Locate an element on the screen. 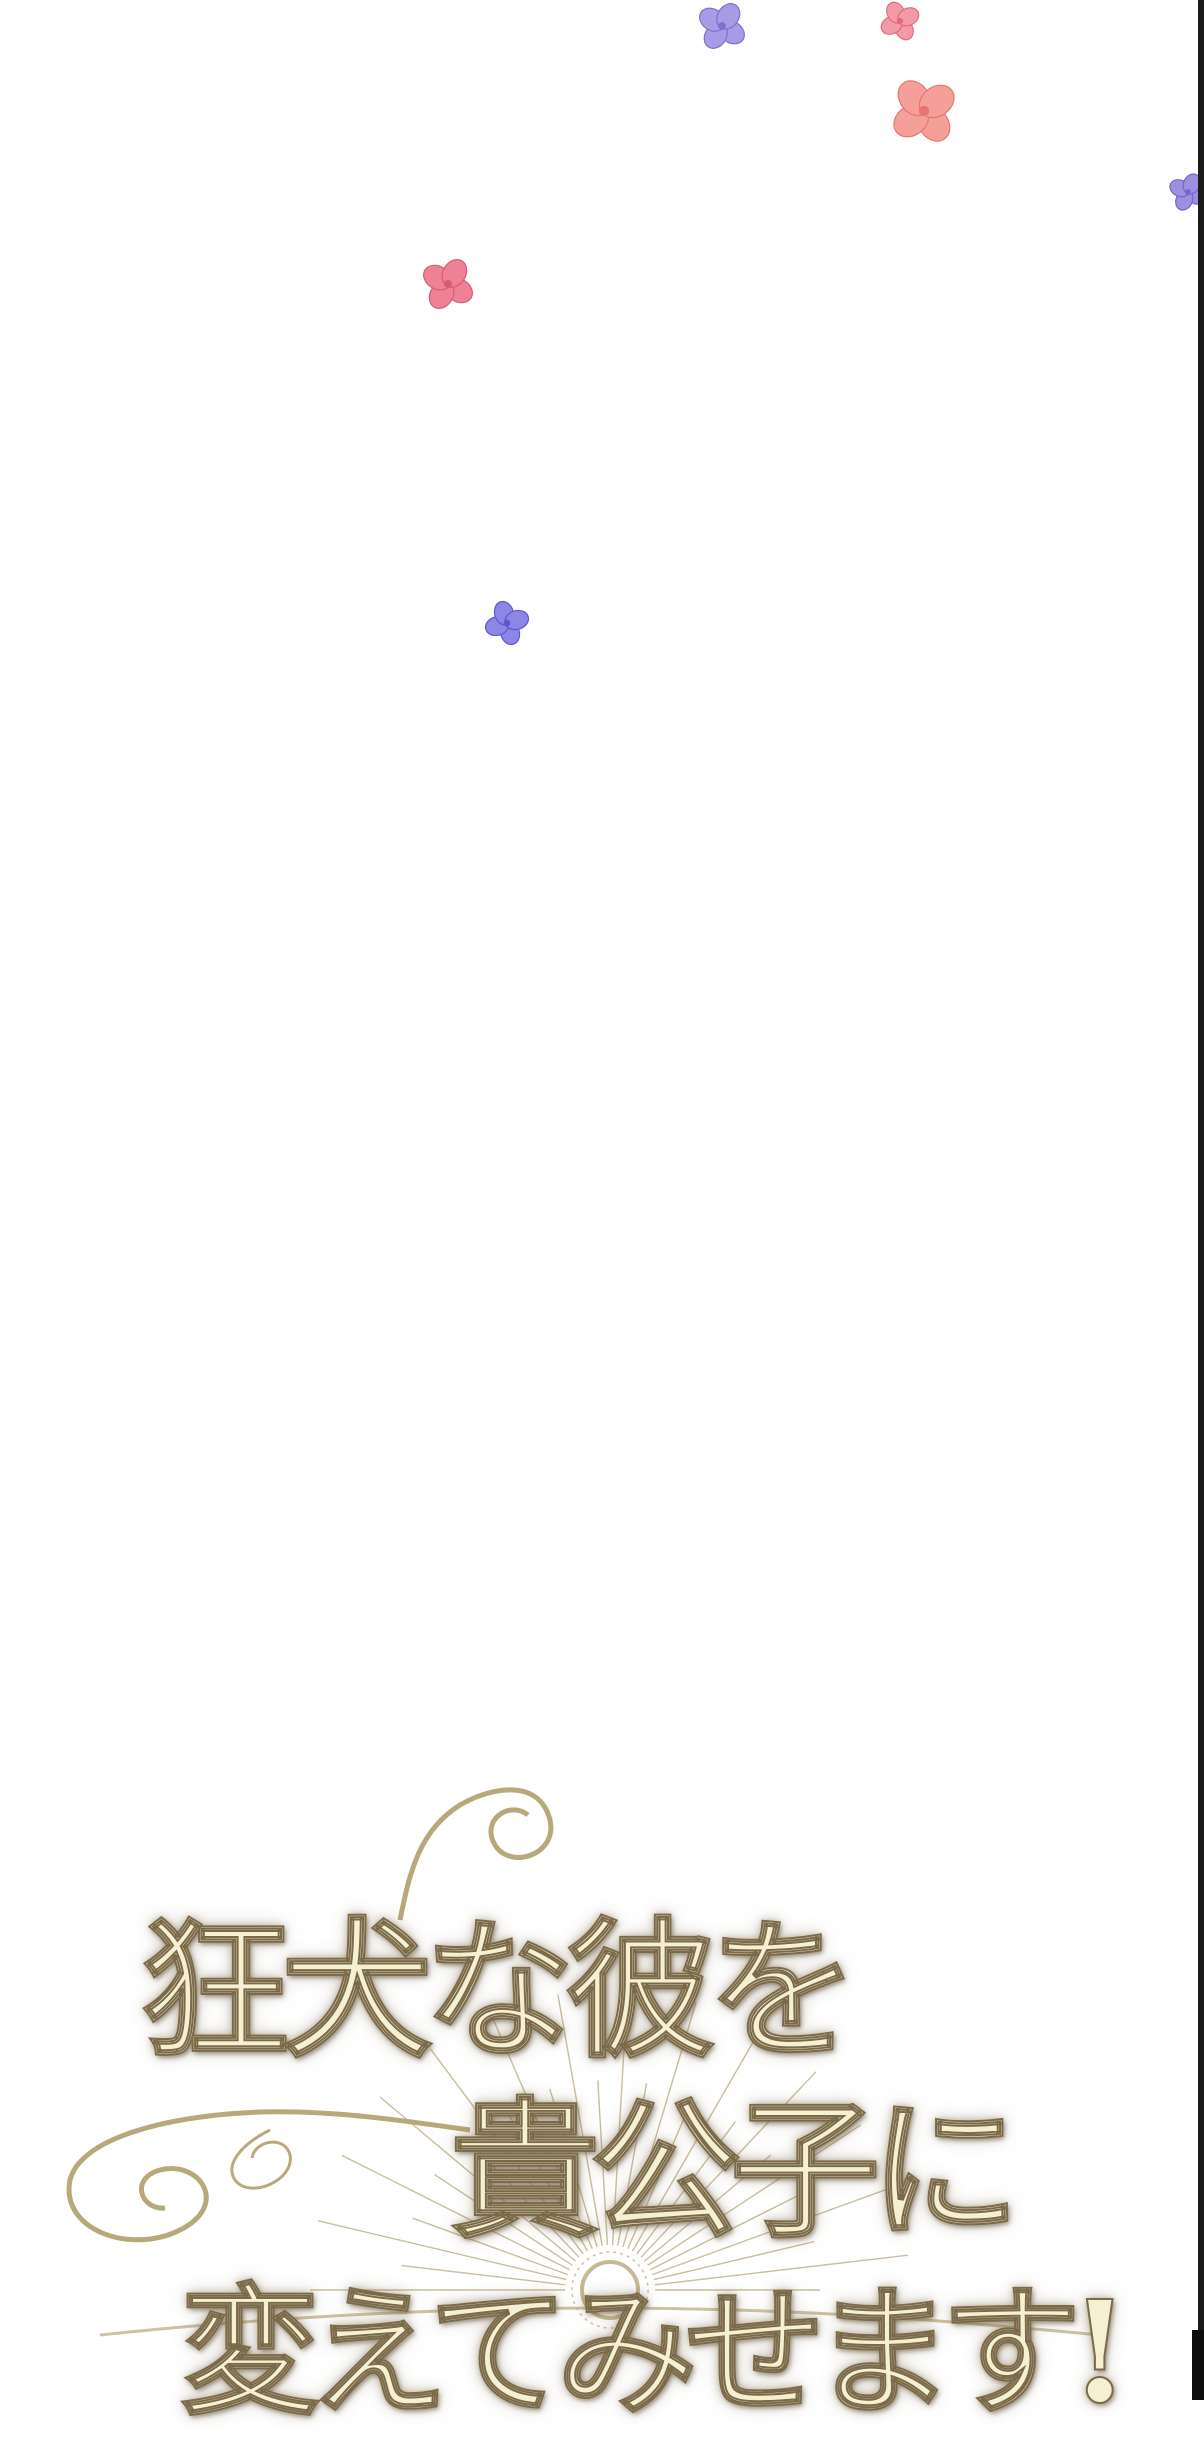  title-line-2: 貴公子に is located at coordinates (735, 2171).